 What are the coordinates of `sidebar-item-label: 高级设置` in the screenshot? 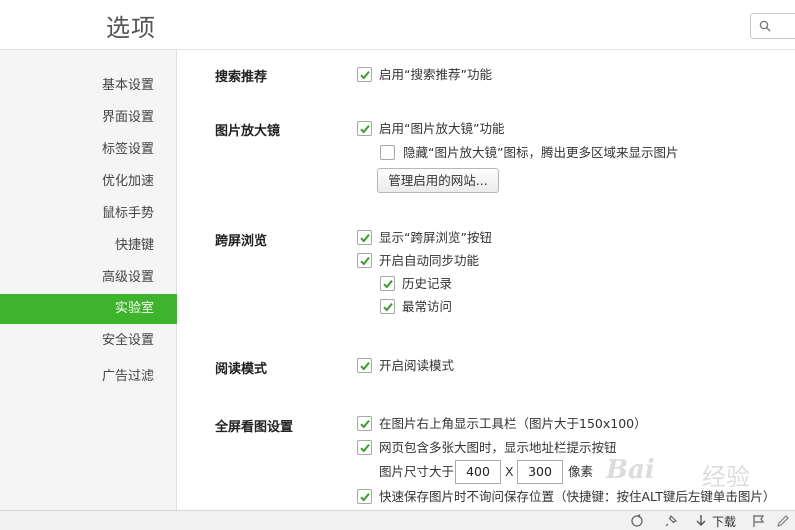 It's located at (127, 277).